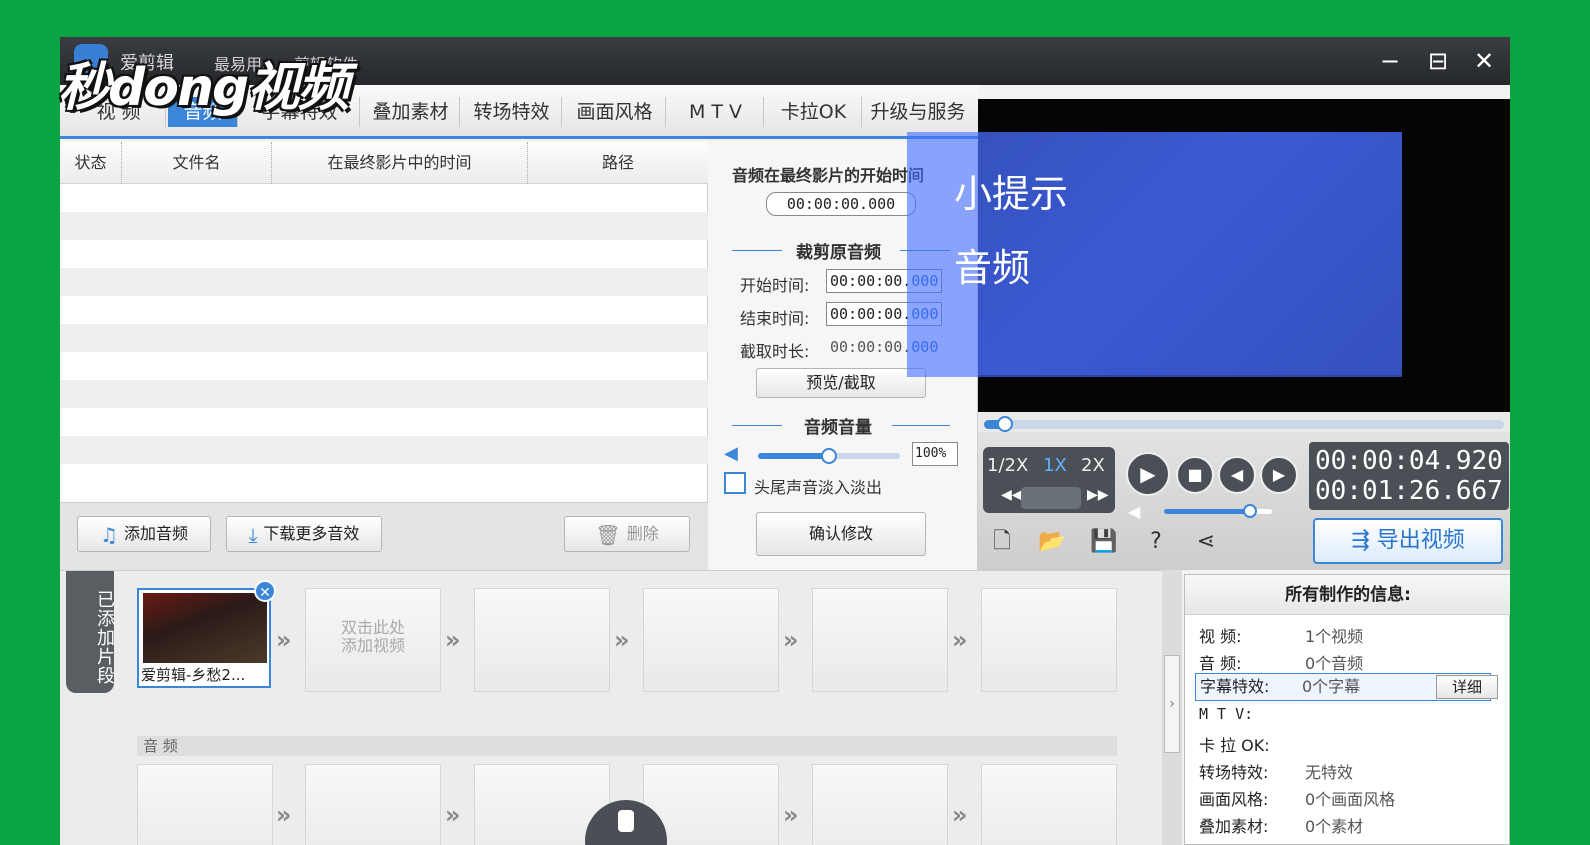 This screenshot has width=1590, height=845. I want to click on rewind-icon: ◀◀, so click(1012, 495).